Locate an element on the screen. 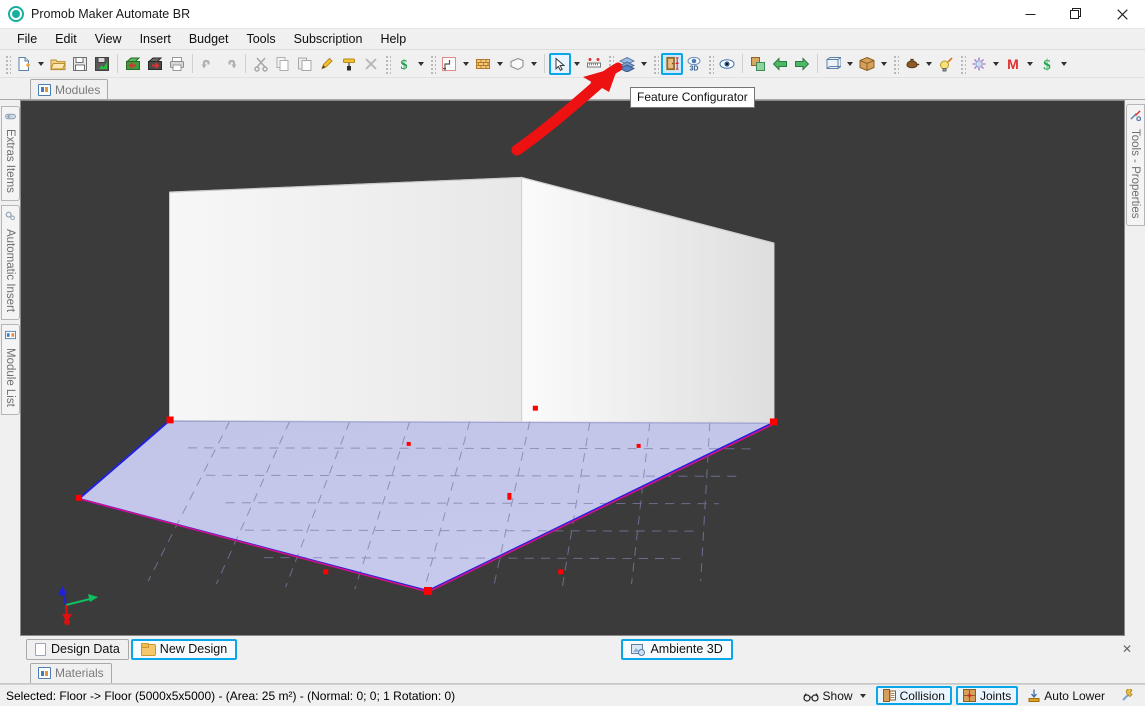 Image resolution: width=1145 pixels, height=706 pixels. light-bulb-button is located at coordinates (946, 64).